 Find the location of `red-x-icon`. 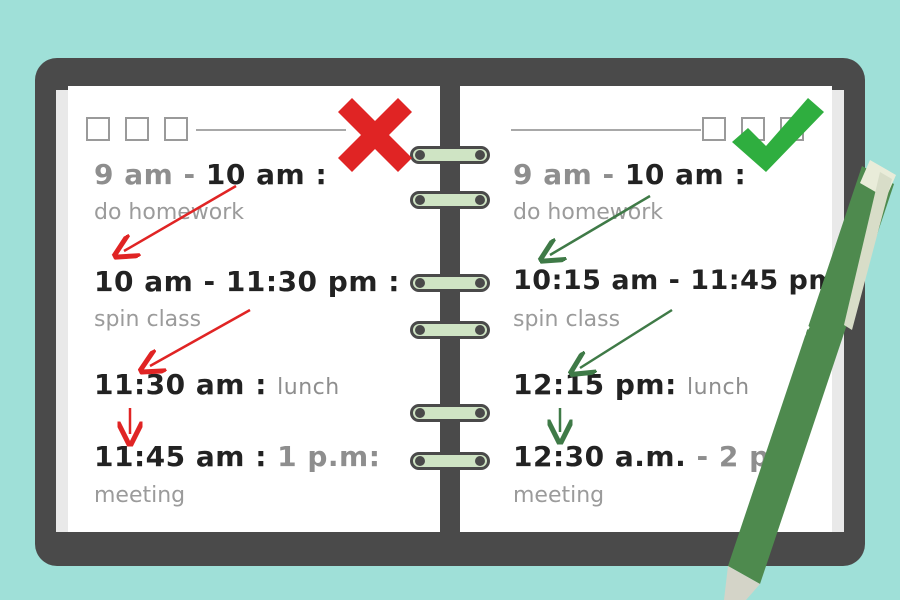

red-x-icon is located at coordinates (375, 135).